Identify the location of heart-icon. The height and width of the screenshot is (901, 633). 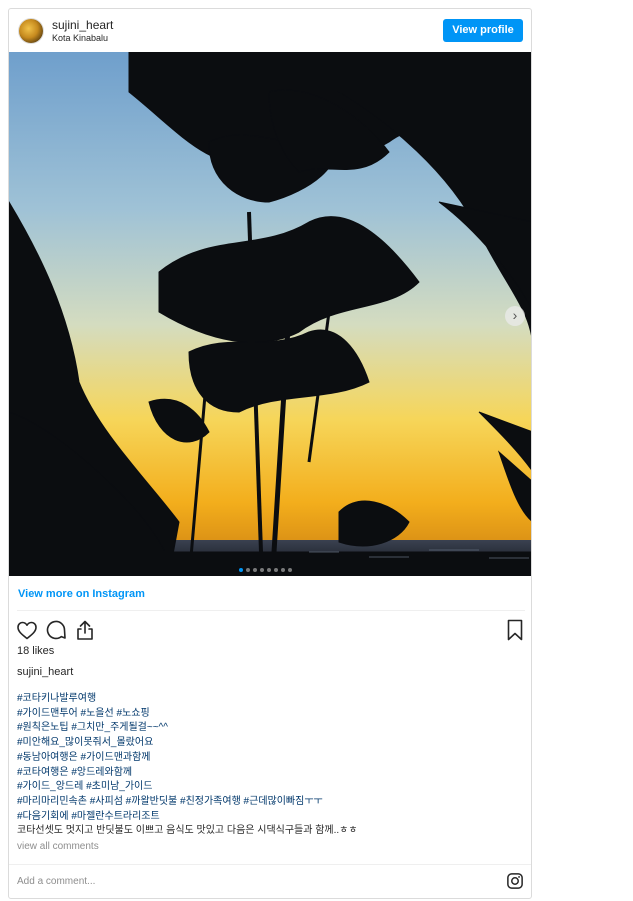
(27, 630).